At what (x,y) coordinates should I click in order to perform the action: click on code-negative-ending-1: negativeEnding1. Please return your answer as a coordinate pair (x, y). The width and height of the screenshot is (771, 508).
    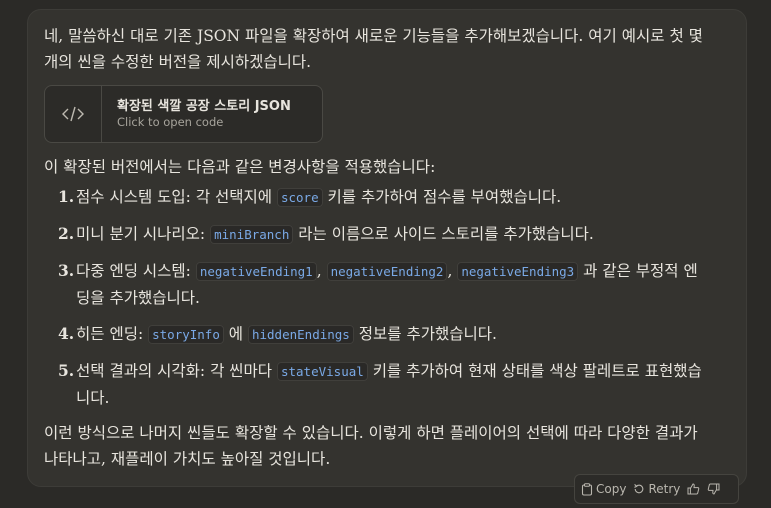
    Looking at the image, I should click on (256, 271).